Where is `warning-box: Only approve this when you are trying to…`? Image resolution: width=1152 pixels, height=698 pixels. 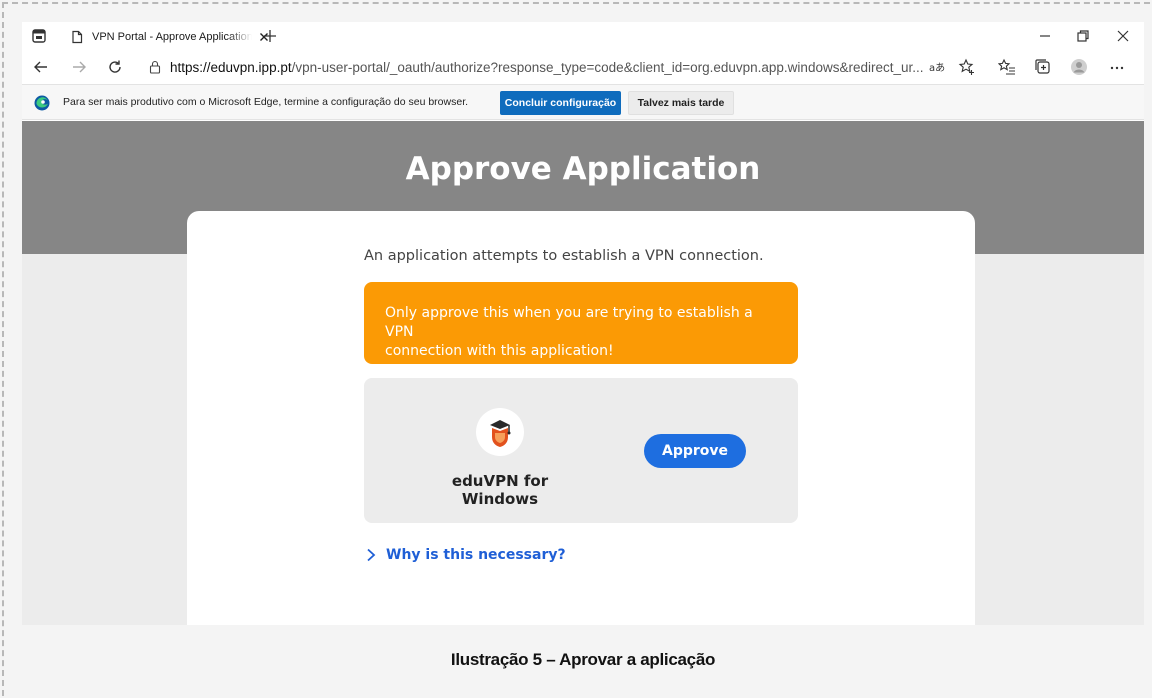
warning-box: Only approve this when you are trying to… is located at coordinates (581, 323).